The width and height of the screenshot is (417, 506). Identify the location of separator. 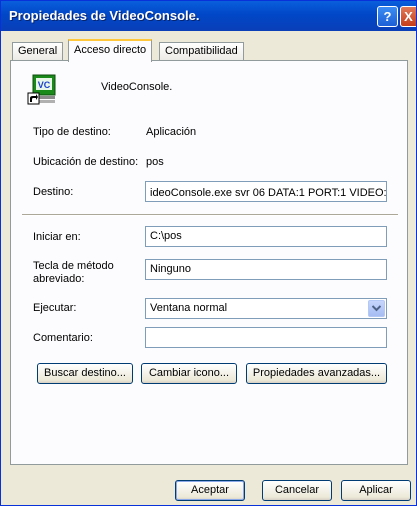
(210, 215).